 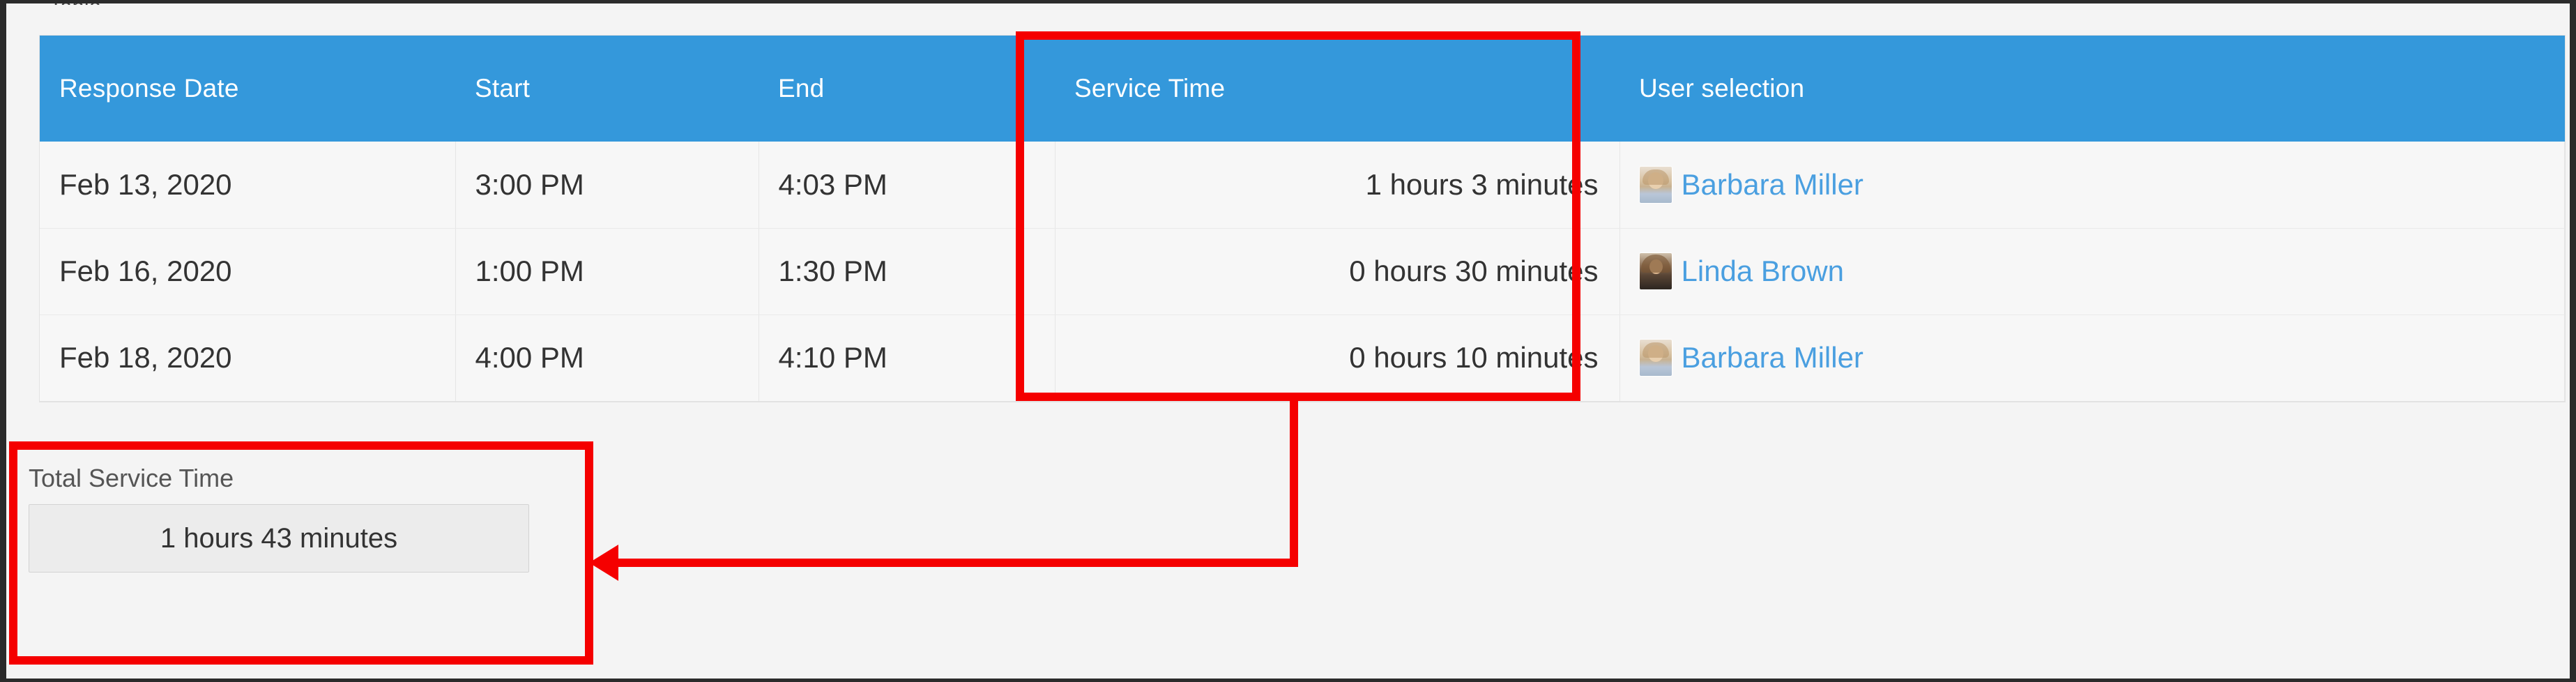 What do you see at coordinates (1338, 185) in the screenshot?
I see `cell-service-time: 1 hours 3 minutes` at bounding box center [1338, 185].